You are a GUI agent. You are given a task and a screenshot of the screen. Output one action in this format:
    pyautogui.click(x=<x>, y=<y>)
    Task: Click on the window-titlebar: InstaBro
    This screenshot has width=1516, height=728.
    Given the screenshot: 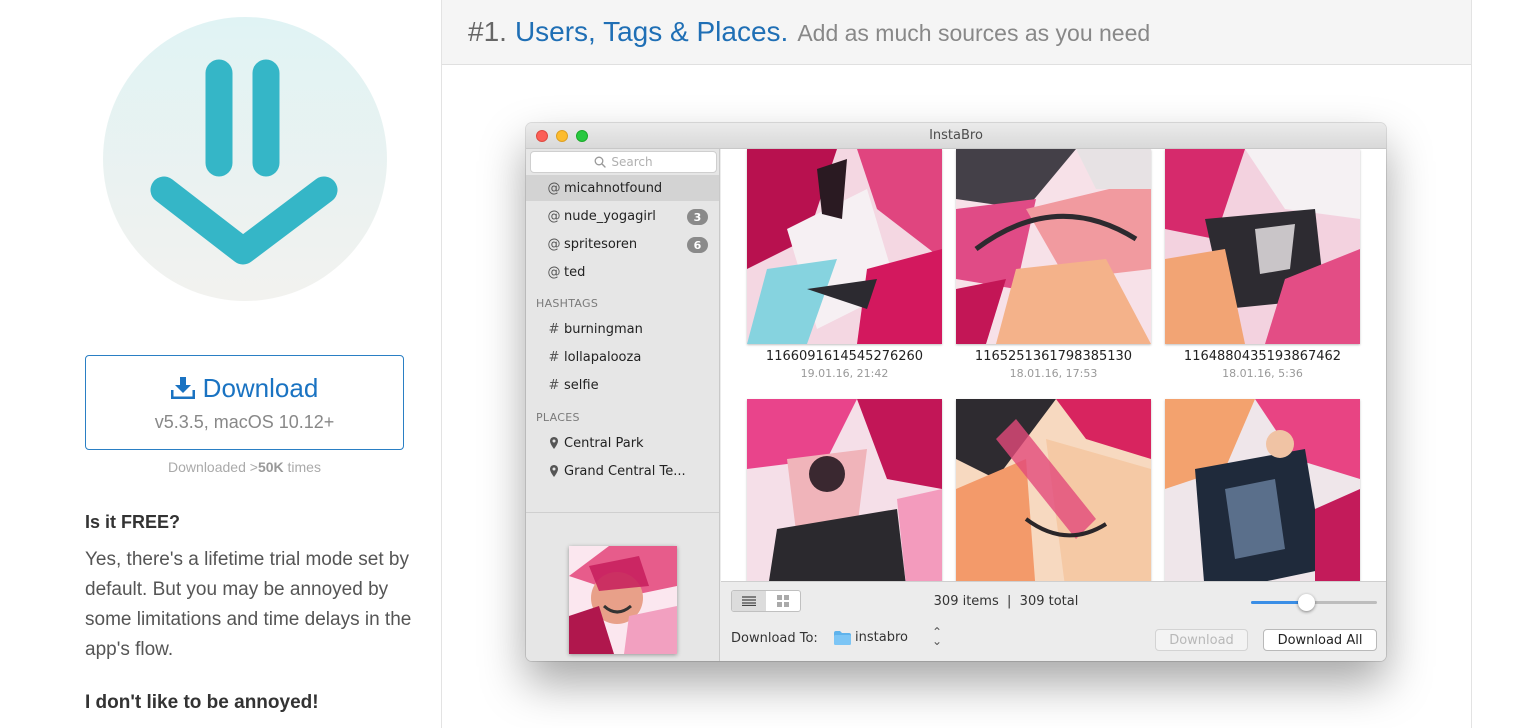 What is the action you would take?
    pyautogui.click(x=956, y=136)
    